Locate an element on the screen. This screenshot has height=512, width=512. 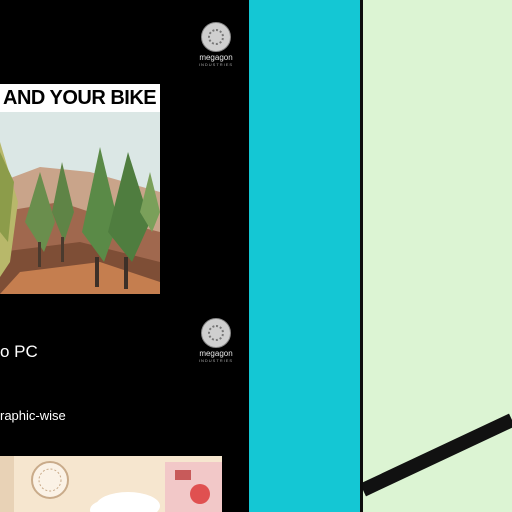
article-snippet: raphic-wise is located at coordinates (33, 415).